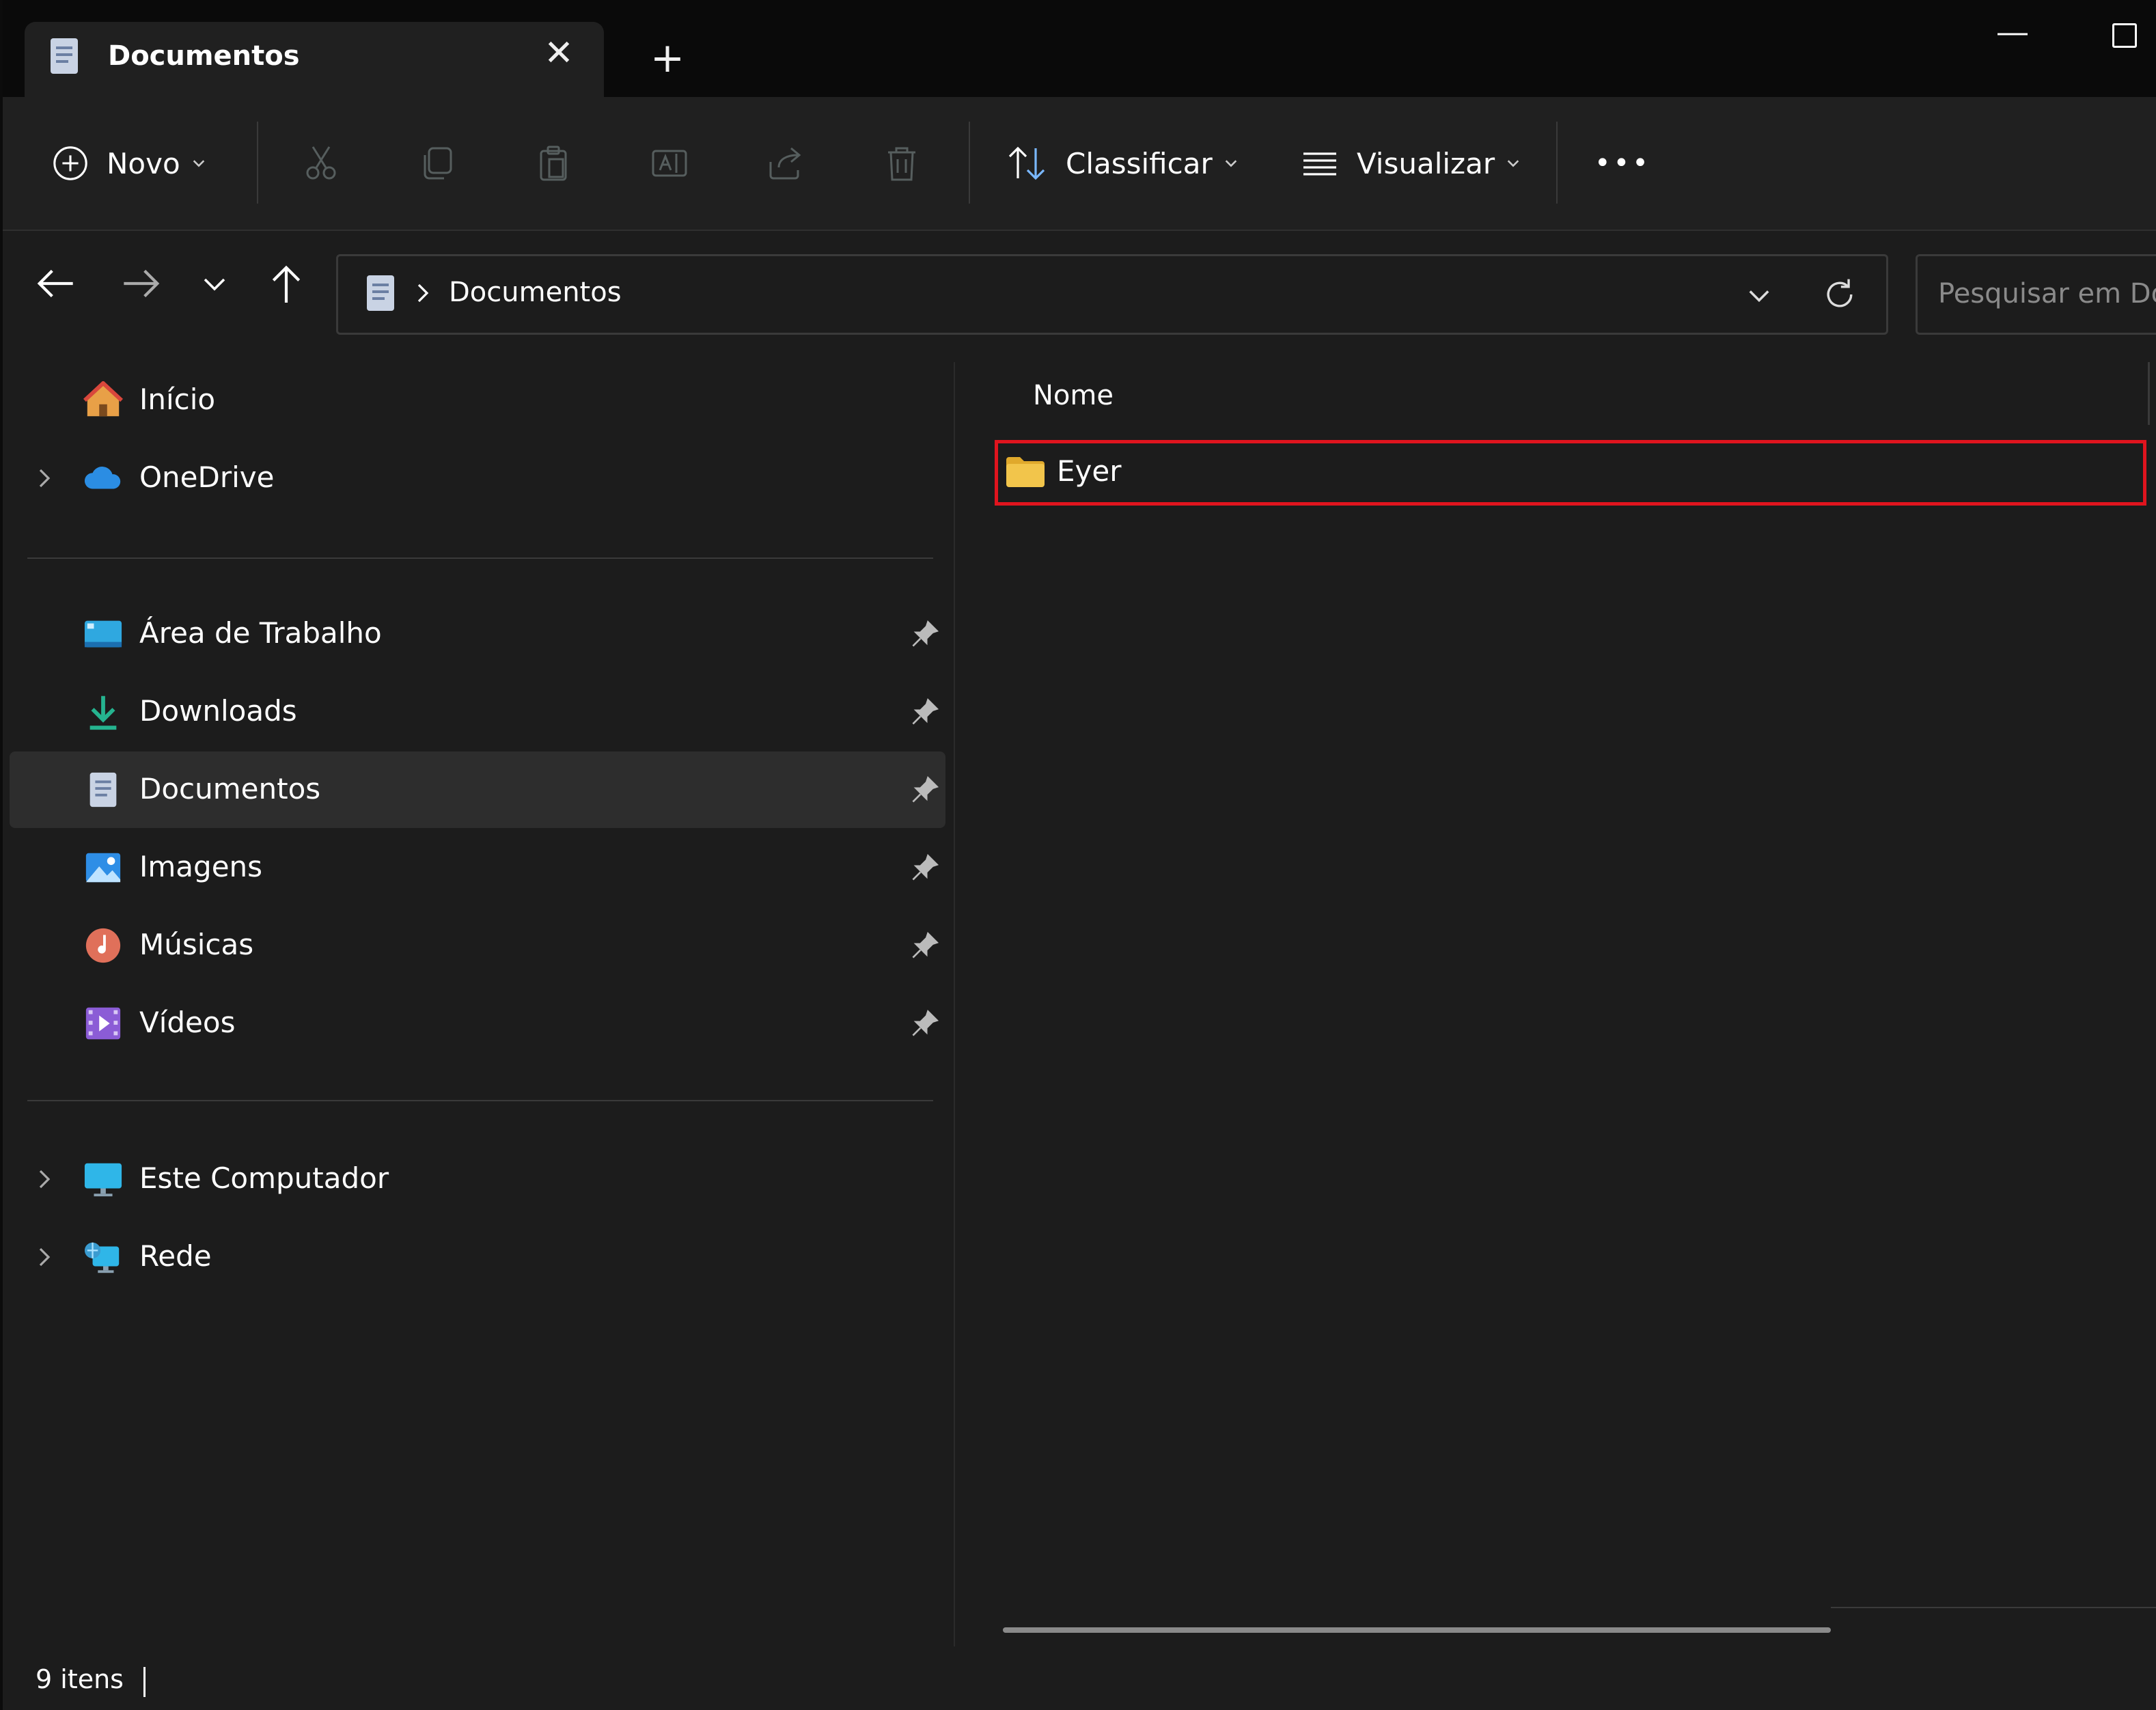 The width and height of the screenshot is (2156, 1710). Describe the element at coordinates (478, 867) in the screenshot. I see `sidebar-item-imagens: Imagens` at that location.